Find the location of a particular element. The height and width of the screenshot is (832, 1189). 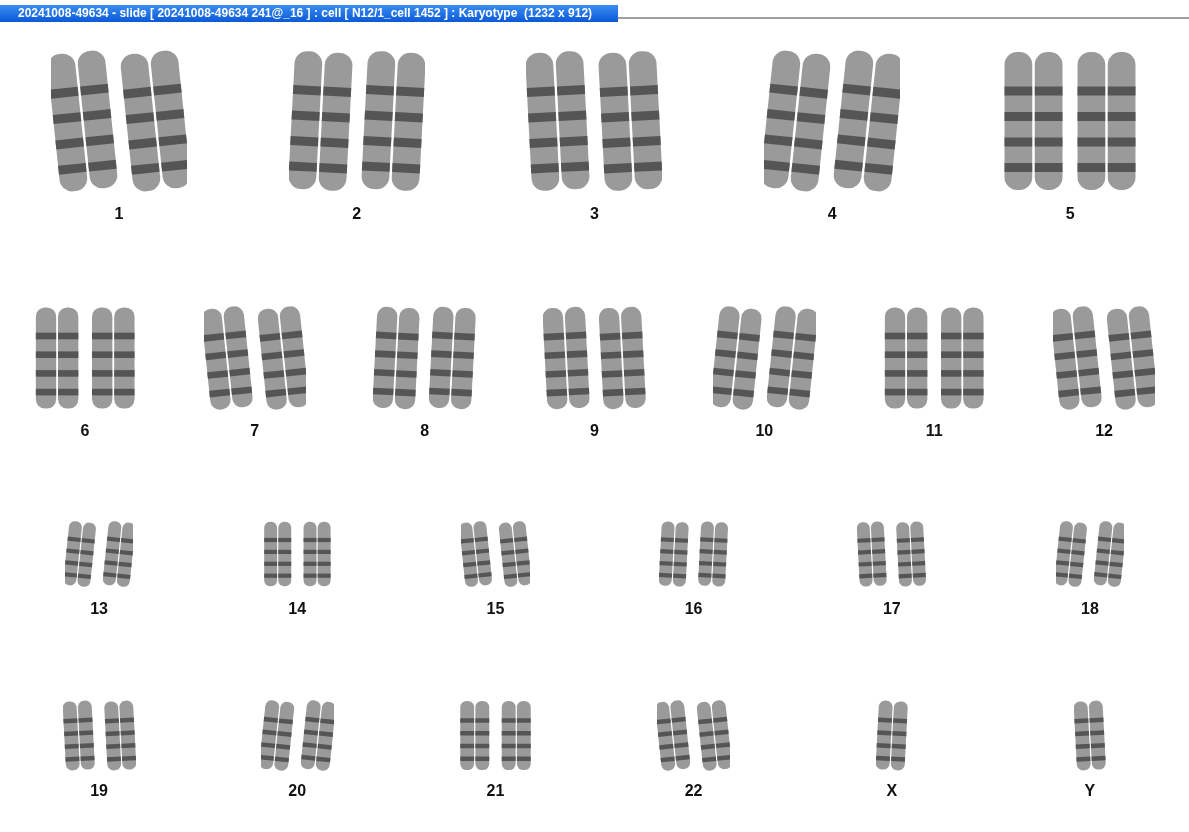

chromosome-number: 13 is located at coordinates (99, 609).